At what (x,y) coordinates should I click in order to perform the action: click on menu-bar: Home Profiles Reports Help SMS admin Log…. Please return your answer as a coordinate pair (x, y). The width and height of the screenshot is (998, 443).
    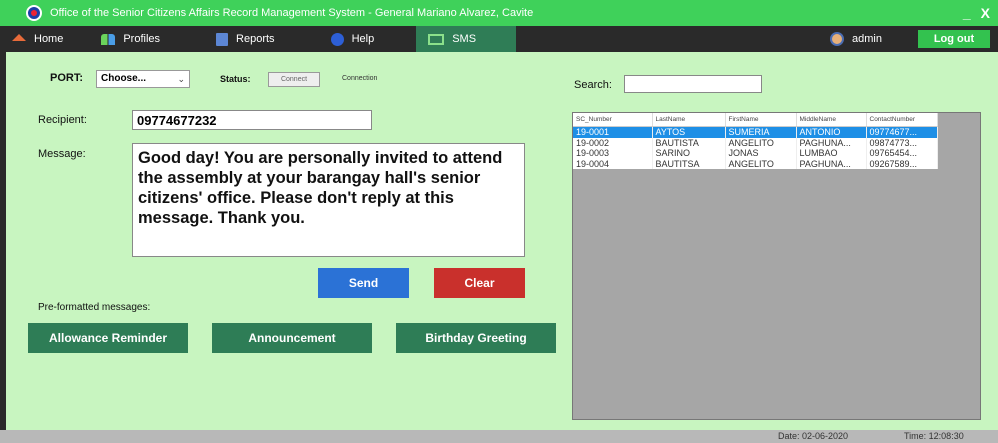
    Looking at the image, I should click on (499, 39).